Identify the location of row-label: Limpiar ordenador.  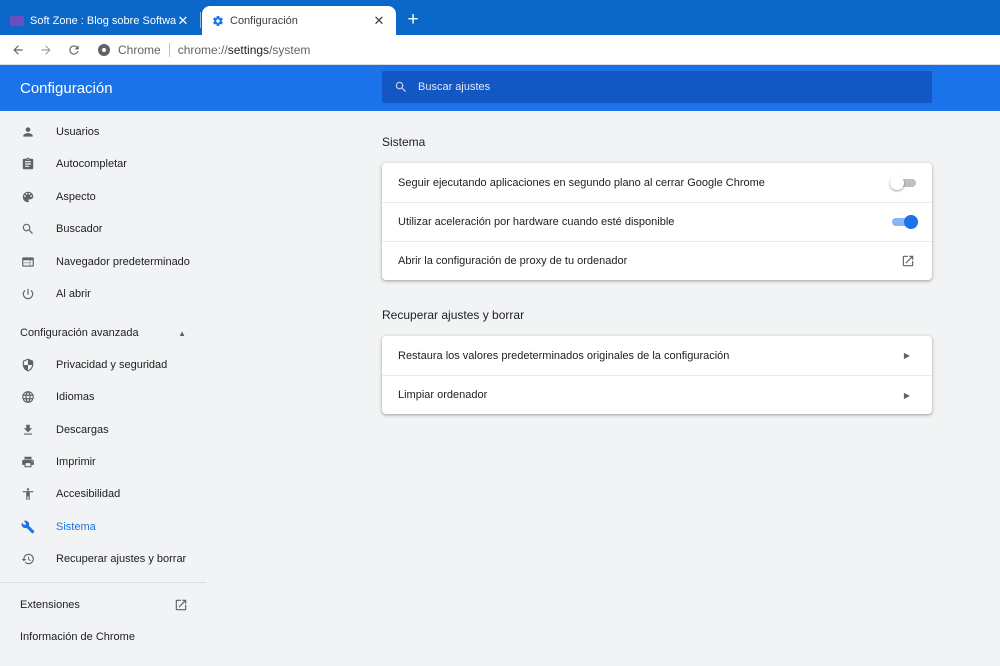
(443, 395).